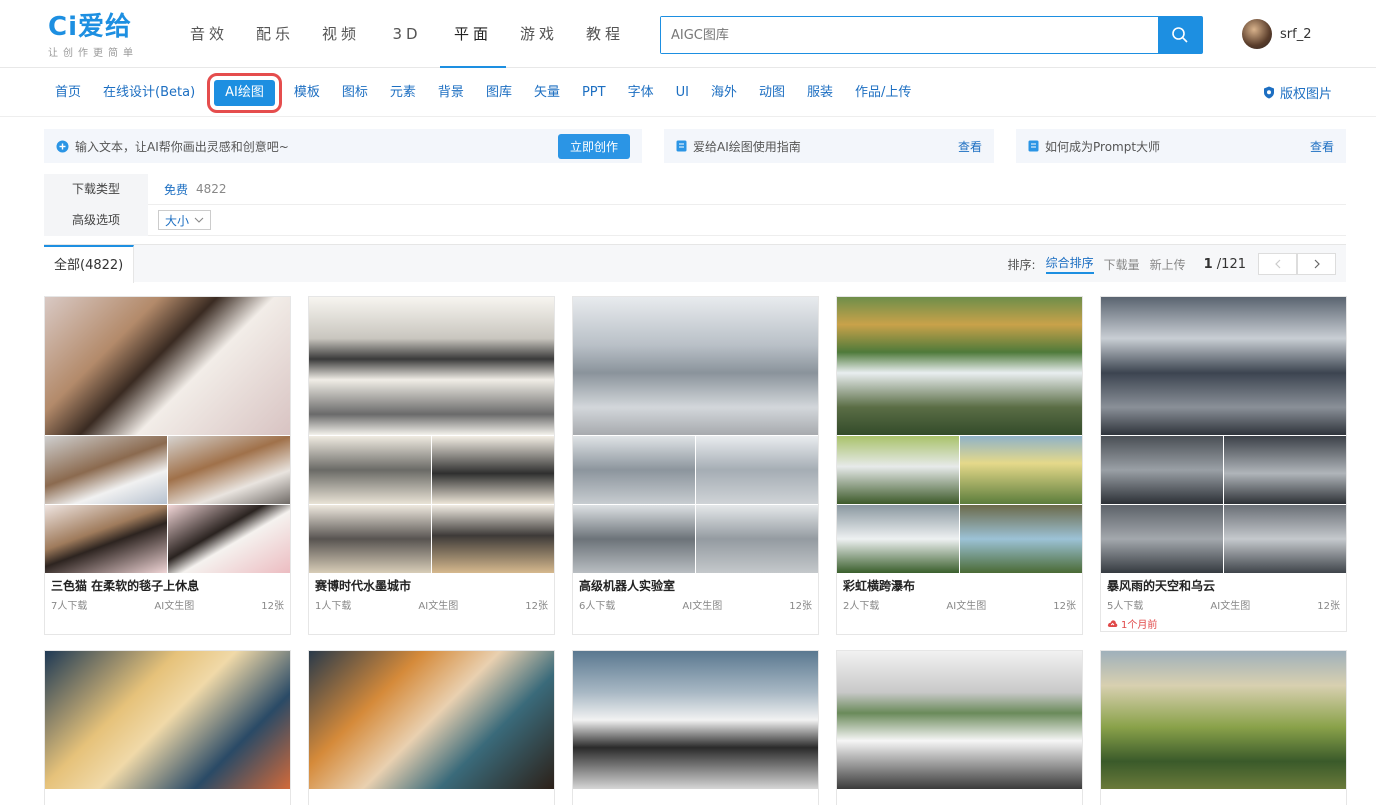  Describe the element at coordinates (1069, 264) in the screenshot. I see `sort-comprehensive: 综合排序` at that location.